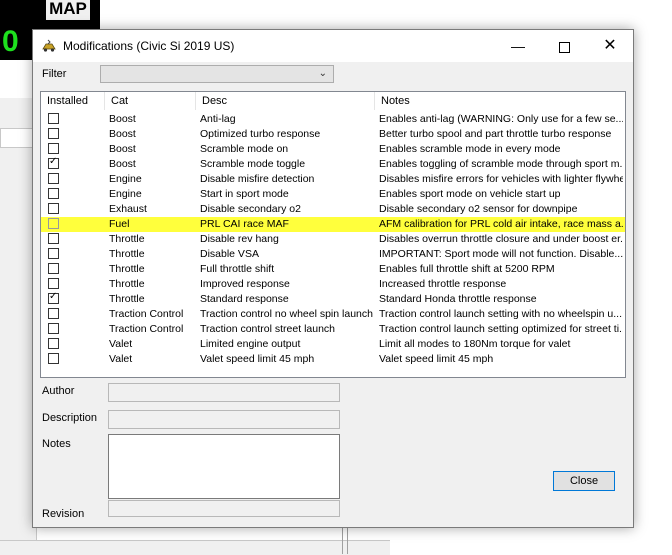 The height and width of the screenshot is (555, 672). I want to click on list-item-desc: Full throttle shift, so click(237, 269).